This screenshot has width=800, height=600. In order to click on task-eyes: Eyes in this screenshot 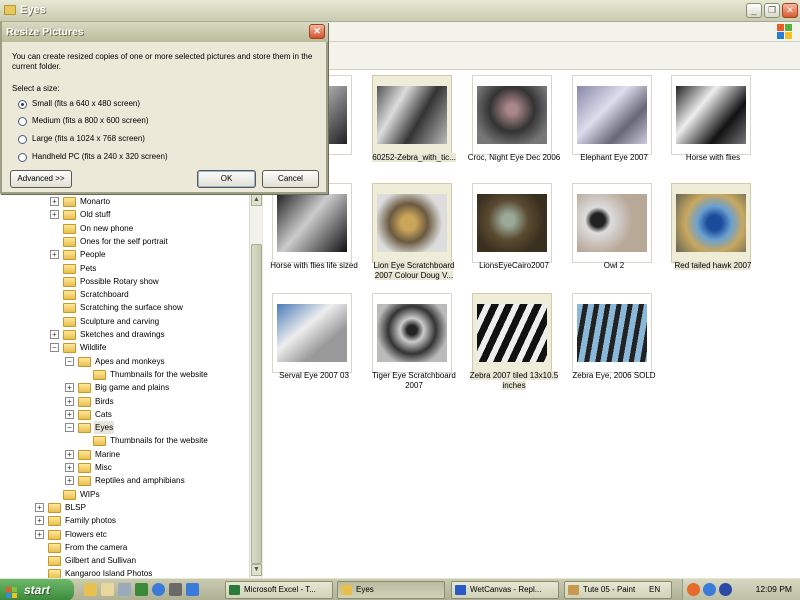, I will do `click(391, 590)`.